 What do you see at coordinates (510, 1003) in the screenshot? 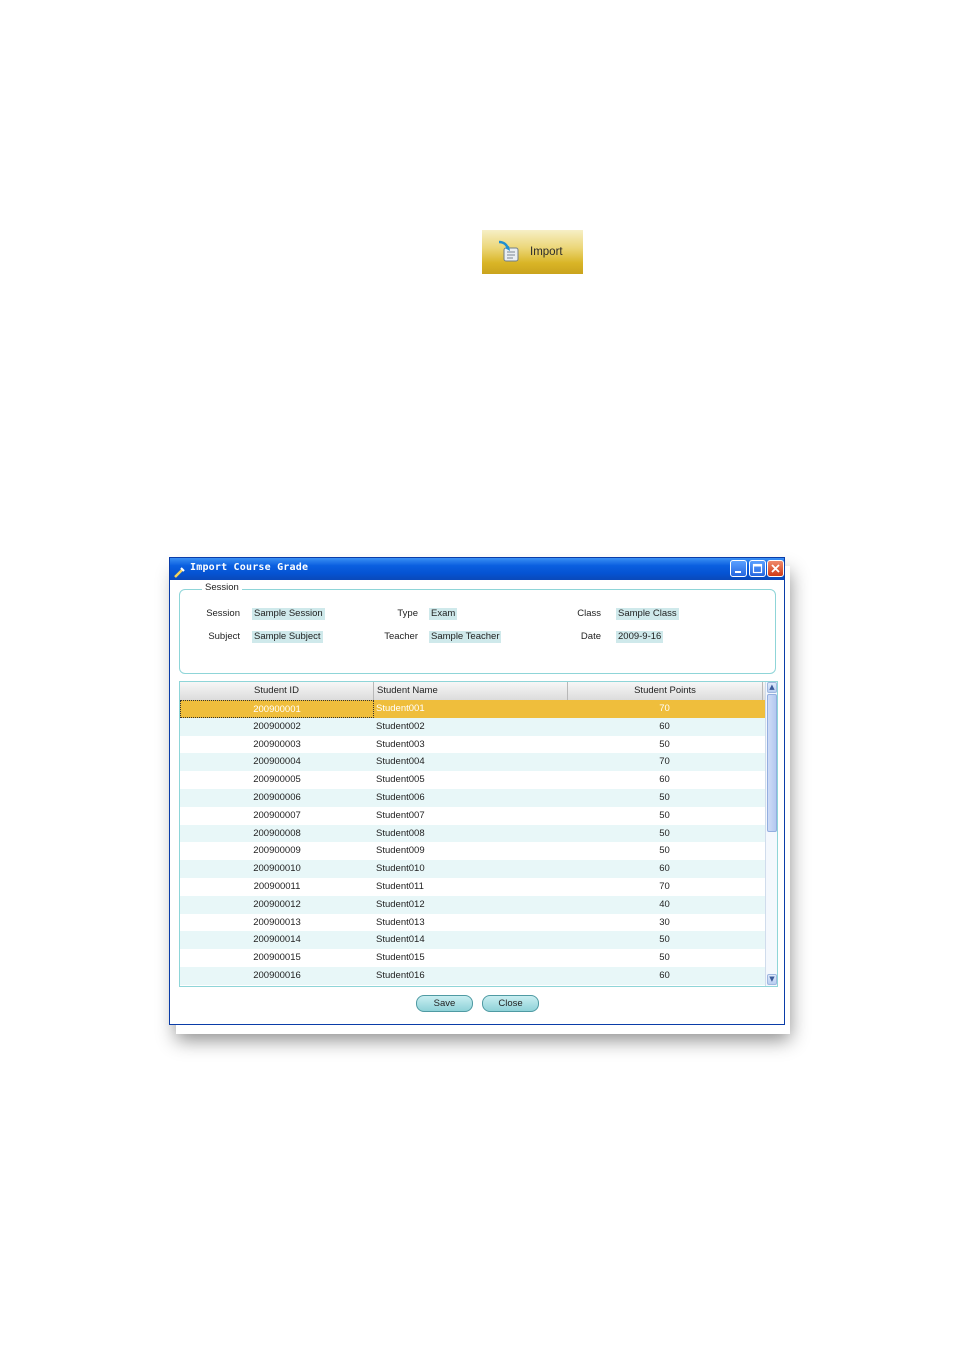
I see `close-button: Close` at bounding box center [510, 1003].